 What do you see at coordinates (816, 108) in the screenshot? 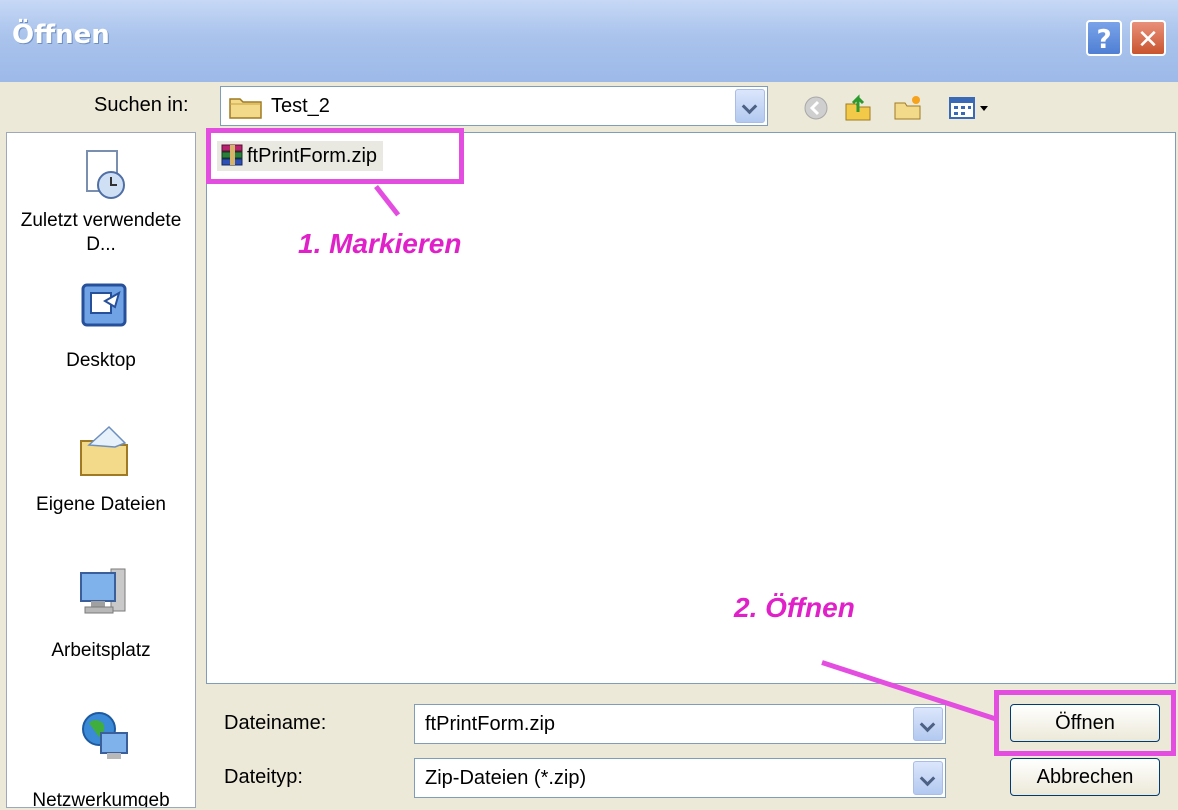
I see `back-icon` at bounding box center [816, 108].